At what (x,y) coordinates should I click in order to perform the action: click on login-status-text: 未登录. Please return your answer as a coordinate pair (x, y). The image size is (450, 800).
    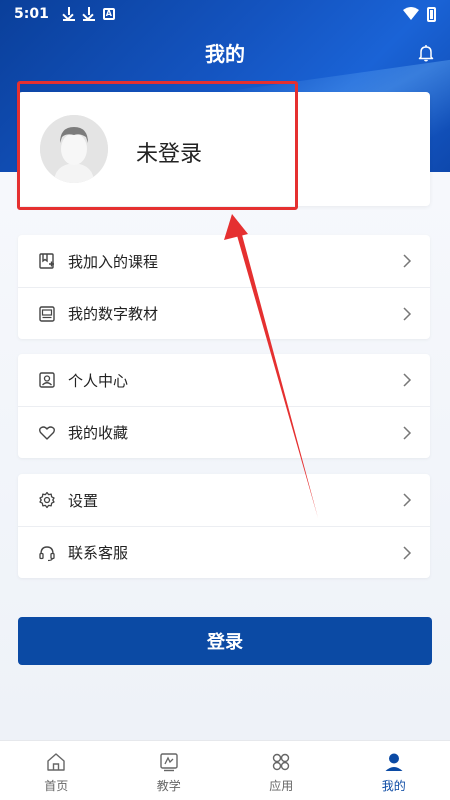
    Looking at the image, I should click on (169, 152).